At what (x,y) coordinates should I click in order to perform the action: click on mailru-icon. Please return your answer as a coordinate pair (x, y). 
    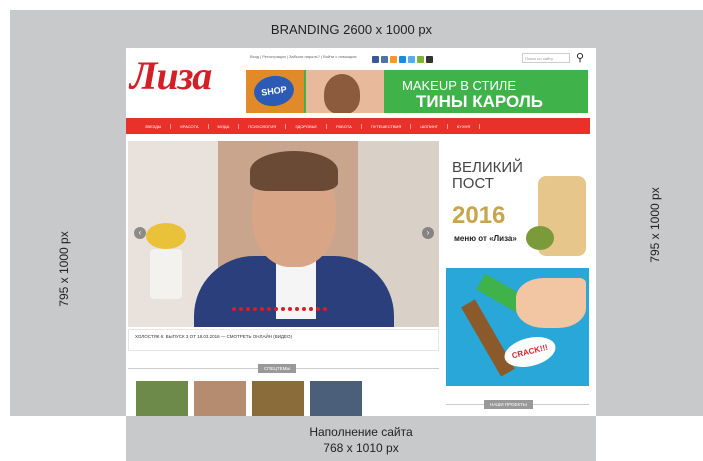
    Looking at the image, I should click on (402, 59).